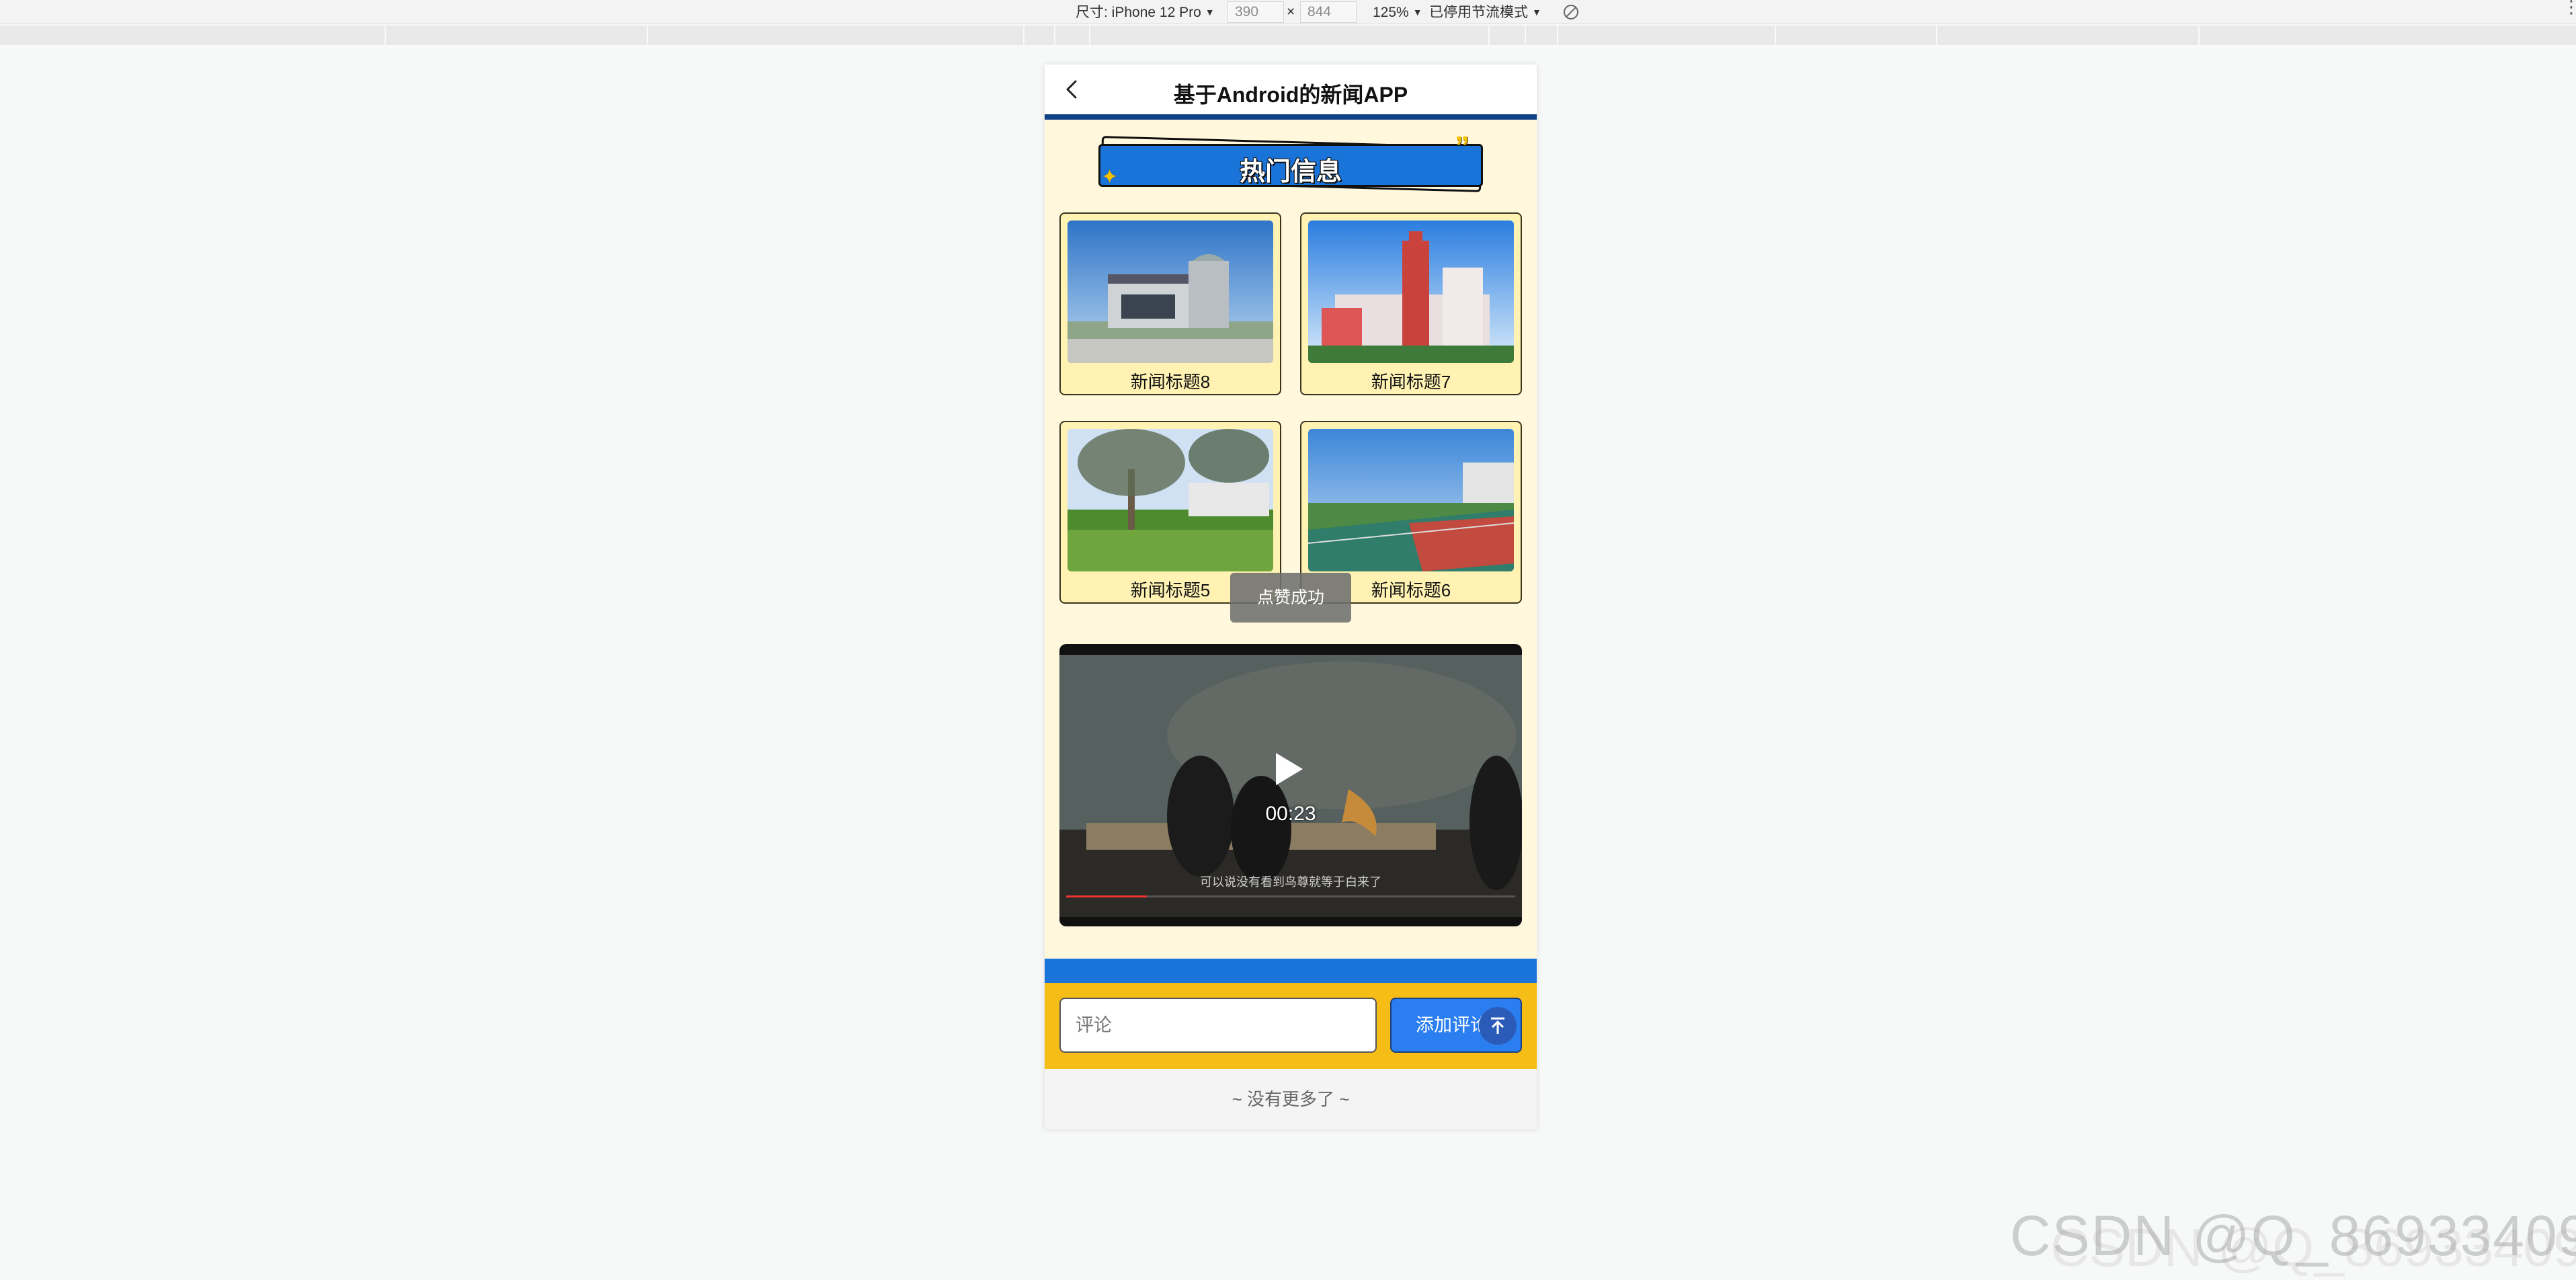 The width and height of the screenshot is (2576, 1280). What do you see at coordinates (1288, 35) in the screenshot?
I see `media-query-ruler` at bounding box center [1288, 35].